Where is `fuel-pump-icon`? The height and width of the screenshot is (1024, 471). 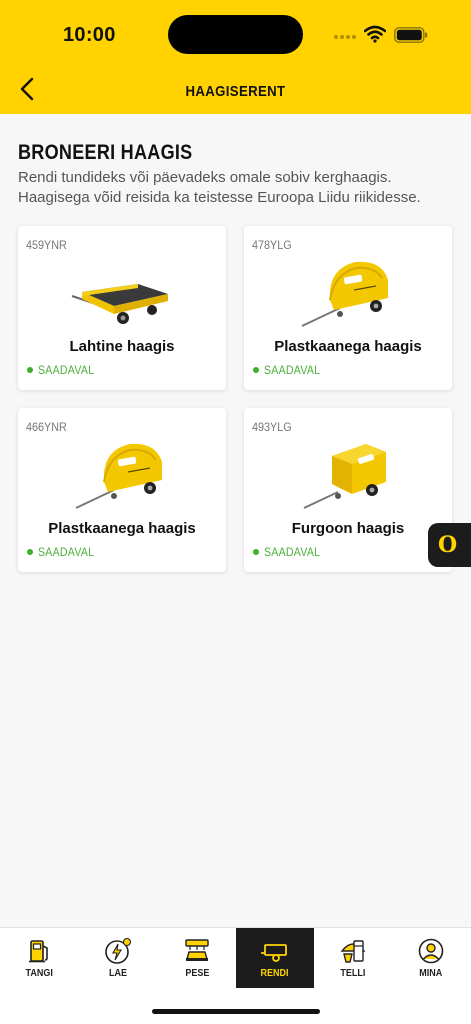 fuel-pump-icon is located at coordinates (38, 951).